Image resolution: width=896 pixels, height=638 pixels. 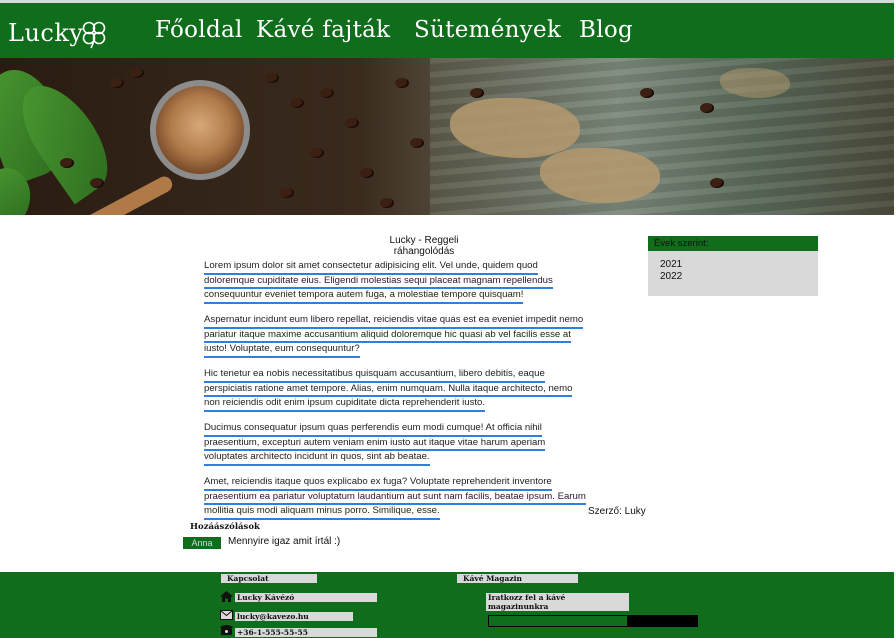 I want to click on years-archive-heading: Évek szerint:, so click(x=733, y=243).